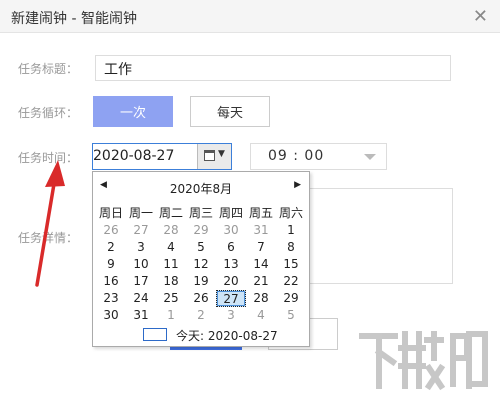 This screenshot has height=398, width=500. Describe the element at coordinates (290, 213) in the screenshot. I see `weekday-label: 周六` at that location.